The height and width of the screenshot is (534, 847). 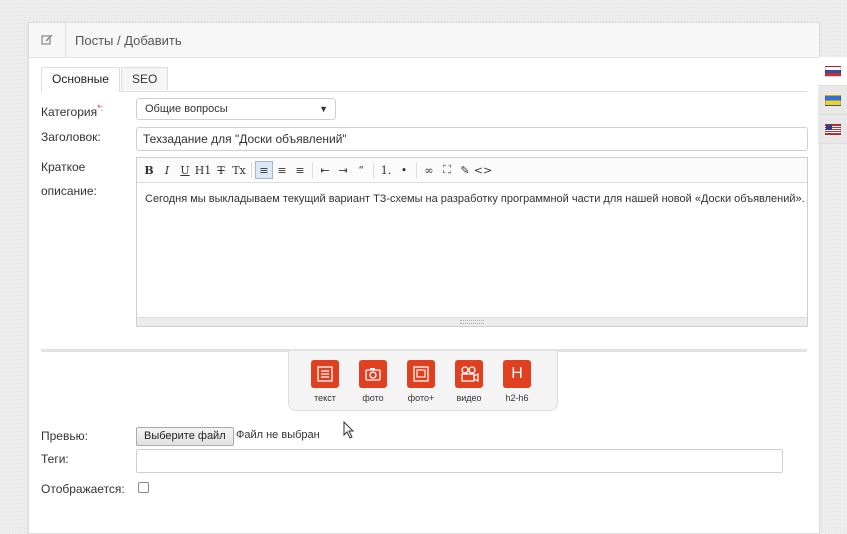 I want to click on file-status: Файл не выбран, so click(x=278, y=435).